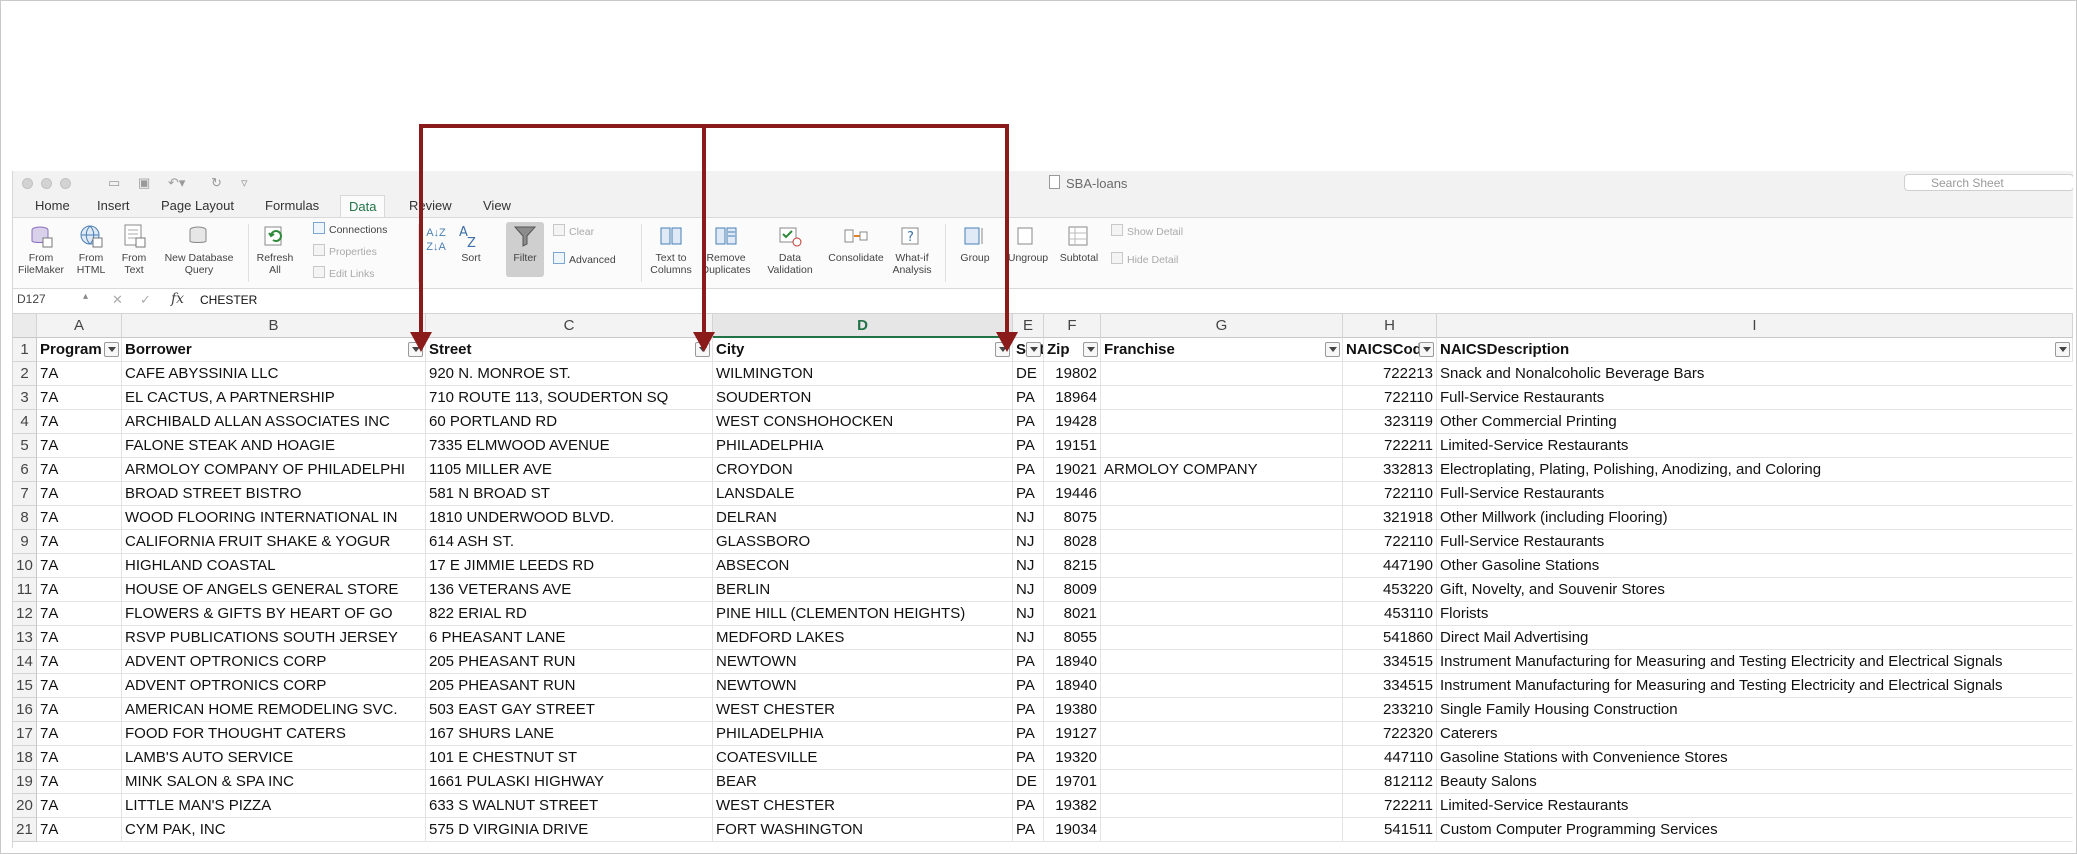 Image resolution: width=2077 pixels, height=854 pixels. I want to click on group-button: Group, so click(975, 244).